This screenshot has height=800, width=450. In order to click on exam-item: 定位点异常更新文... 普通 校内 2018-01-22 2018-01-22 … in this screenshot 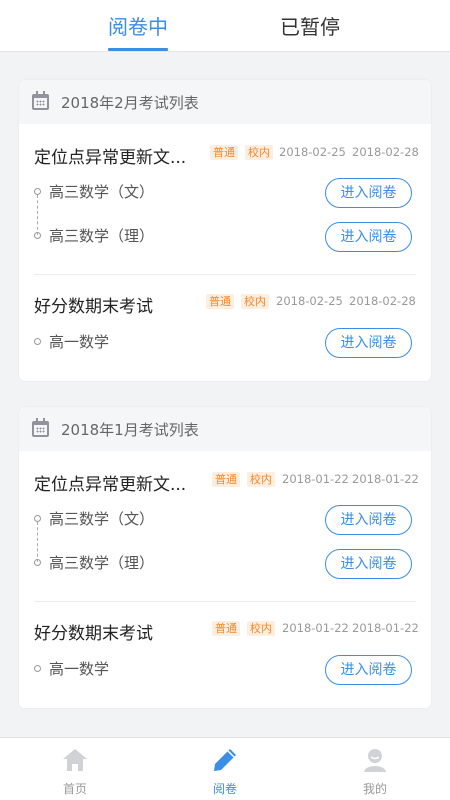, I will do `click(226, 525)`.